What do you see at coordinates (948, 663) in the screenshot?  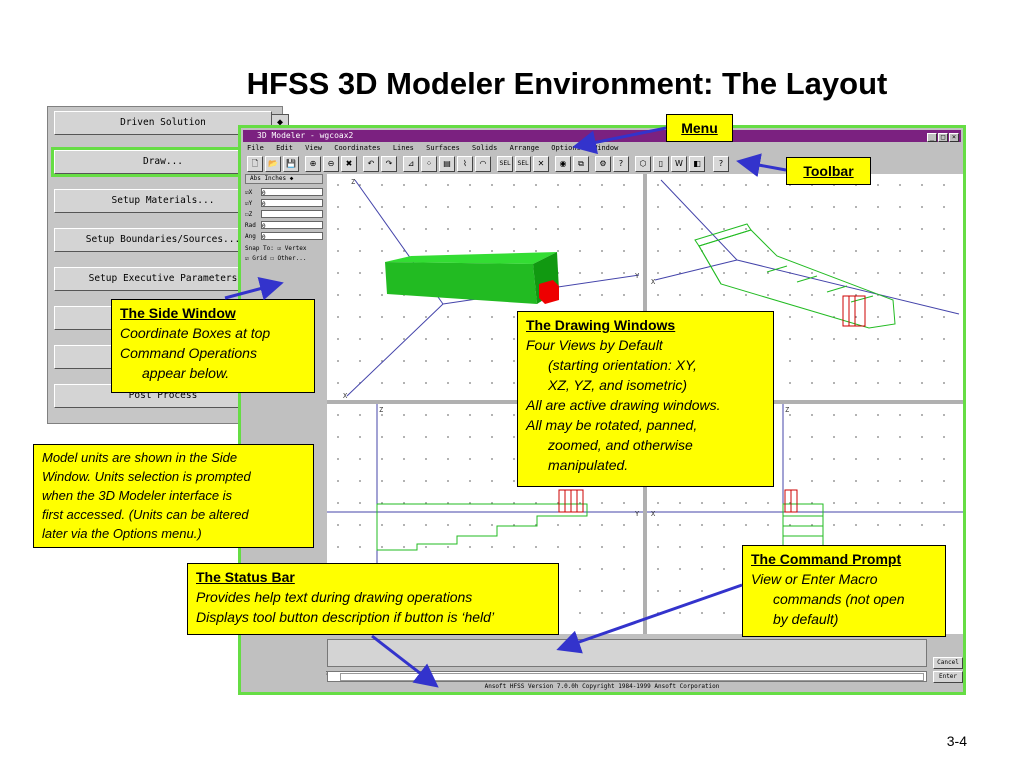 I see `cancel-button: Cancel` at bounding box center [948, 663].